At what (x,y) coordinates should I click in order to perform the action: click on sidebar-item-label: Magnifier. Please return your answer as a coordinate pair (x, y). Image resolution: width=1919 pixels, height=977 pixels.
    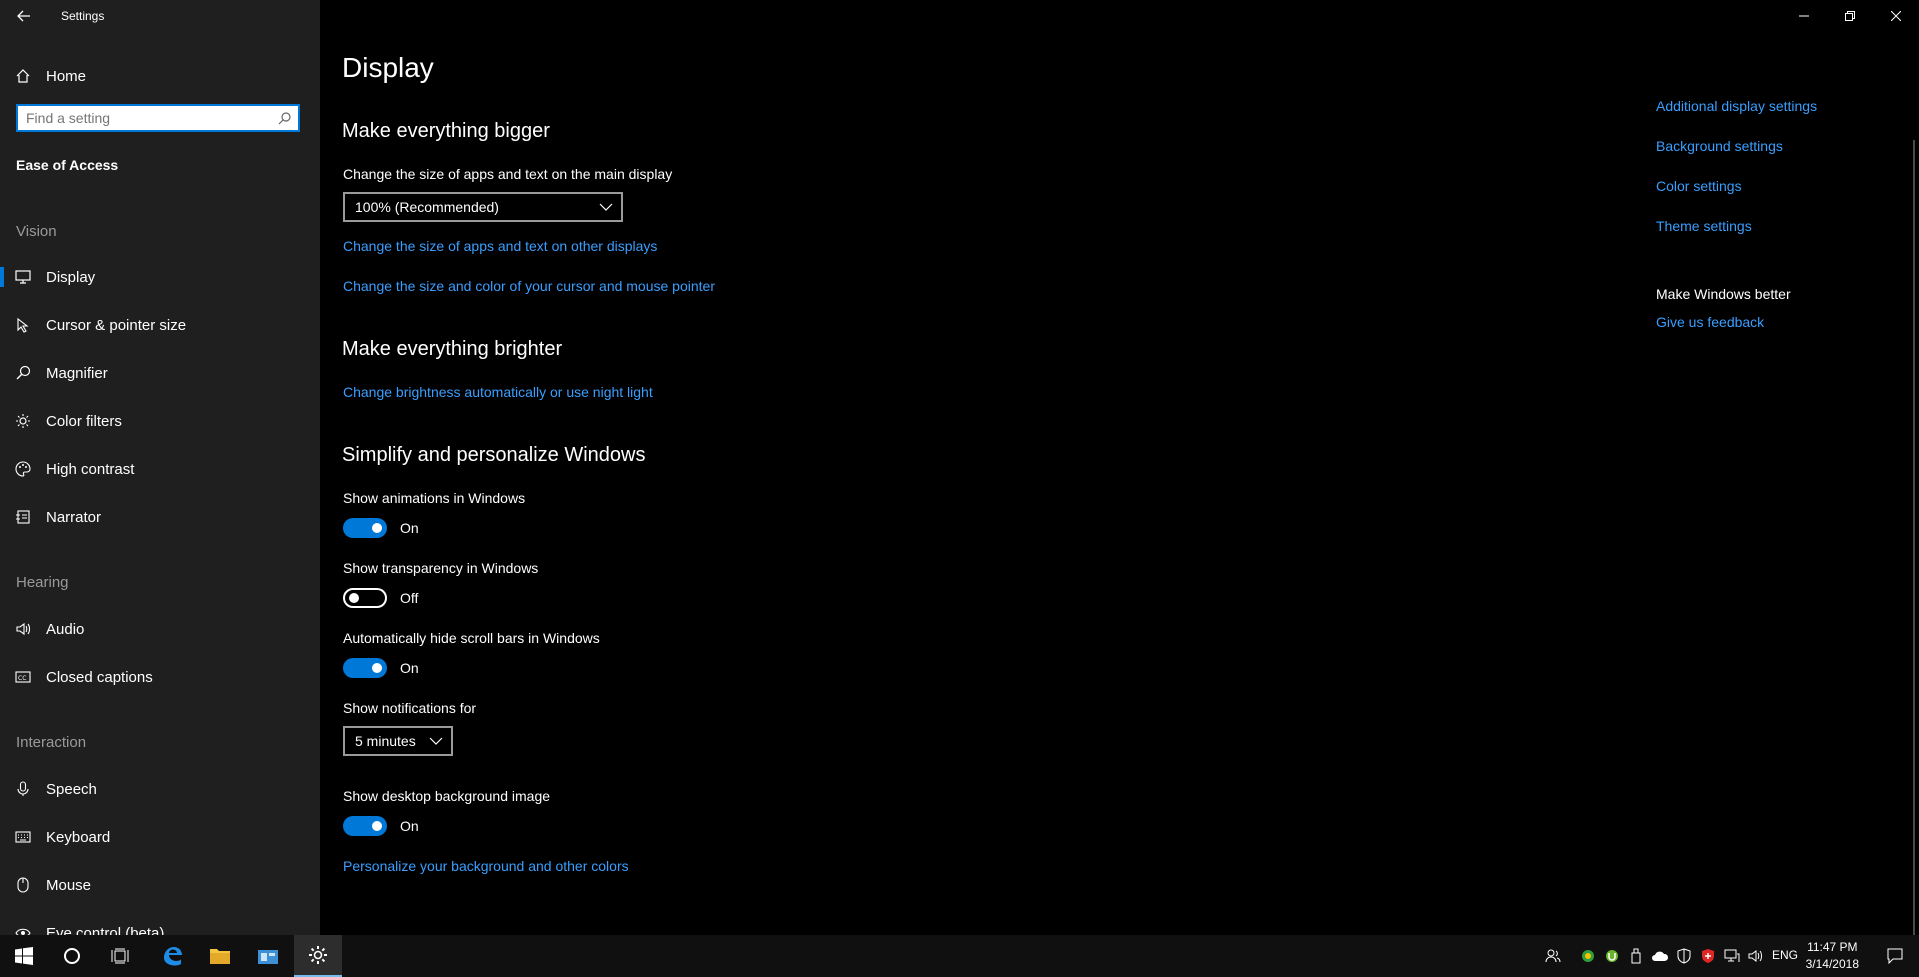
    Looking at the image, I should click on (77, 373).